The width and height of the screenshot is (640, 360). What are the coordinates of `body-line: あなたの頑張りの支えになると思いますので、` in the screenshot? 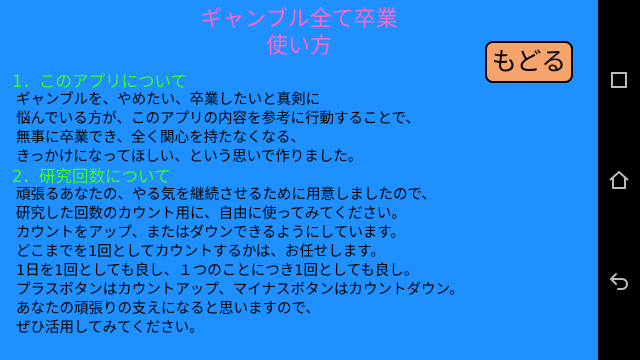 It's located at (168, 309).